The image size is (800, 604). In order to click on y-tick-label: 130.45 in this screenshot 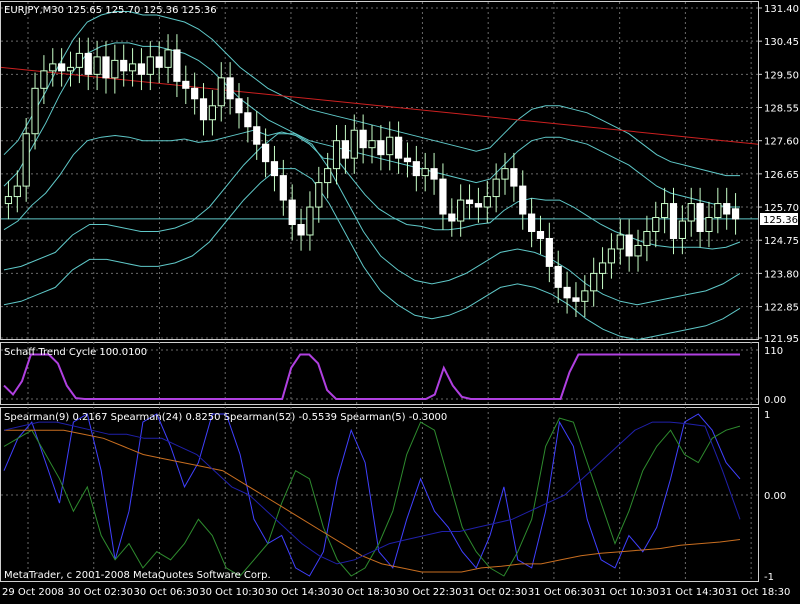, I will do `click(781, 42)`.